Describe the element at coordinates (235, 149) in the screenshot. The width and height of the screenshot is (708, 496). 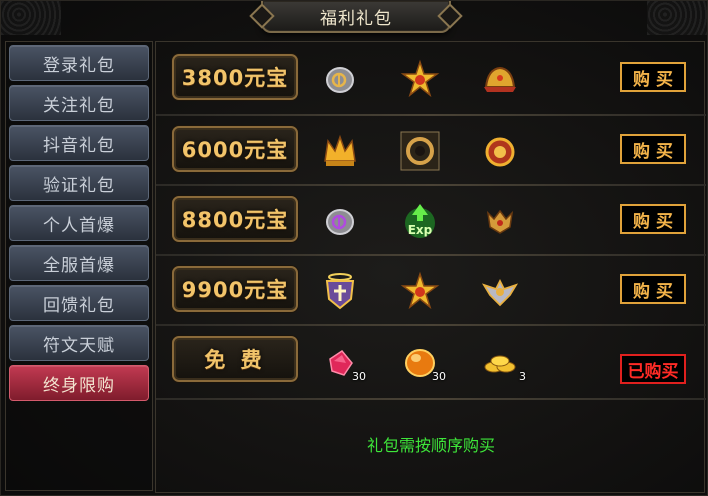
I see `package-price: 6000元宝` at that location.